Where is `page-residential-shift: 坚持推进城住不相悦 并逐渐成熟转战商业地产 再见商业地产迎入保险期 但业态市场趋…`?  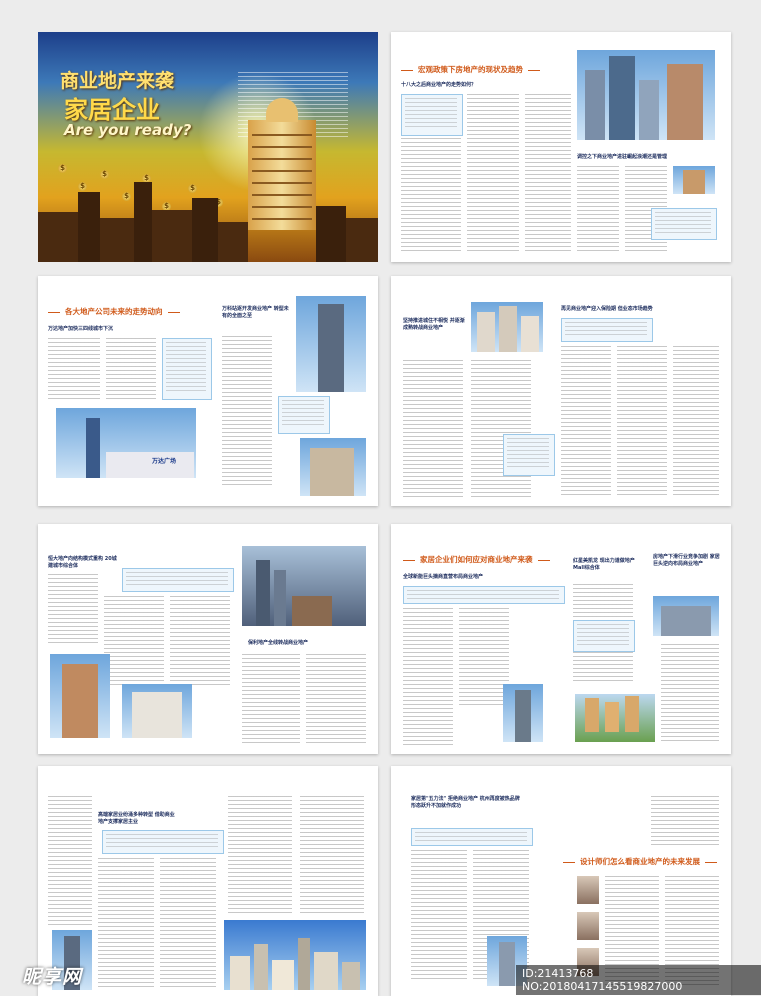 page-residential-shift: 坚持推进城住不相悦 并逐渐成熟转战商业地产 再见商业地产迎入保险期 但业态市场趋… is located at coordinates (561, 391).